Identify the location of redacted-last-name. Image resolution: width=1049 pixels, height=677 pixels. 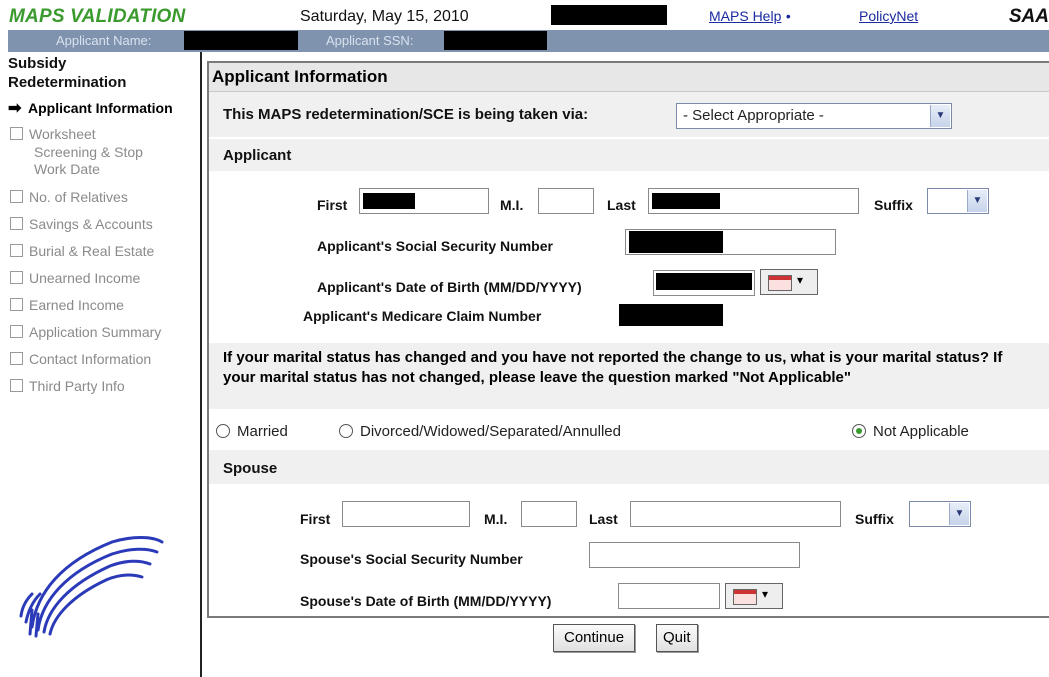
(686, 201).